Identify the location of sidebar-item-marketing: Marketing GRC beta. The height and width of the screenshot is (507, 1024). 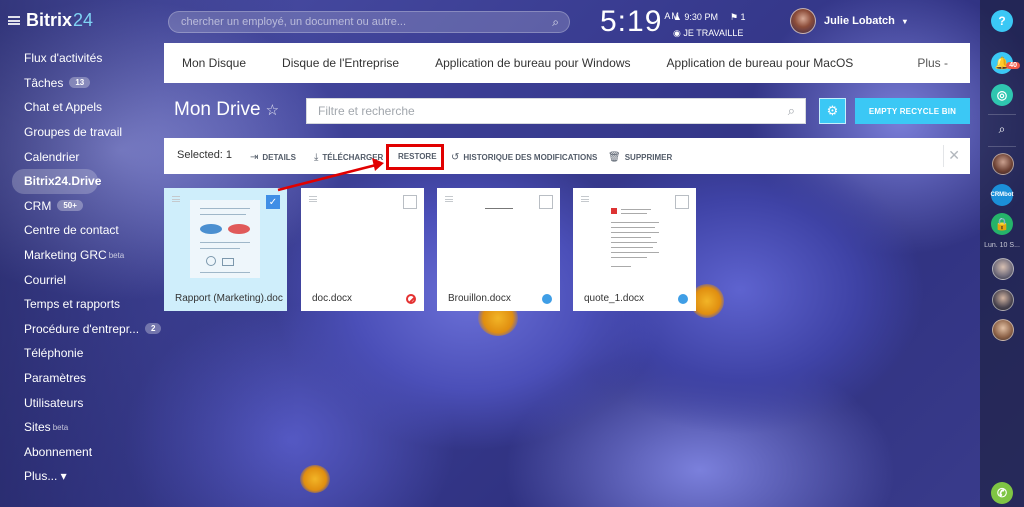
(84, 255).